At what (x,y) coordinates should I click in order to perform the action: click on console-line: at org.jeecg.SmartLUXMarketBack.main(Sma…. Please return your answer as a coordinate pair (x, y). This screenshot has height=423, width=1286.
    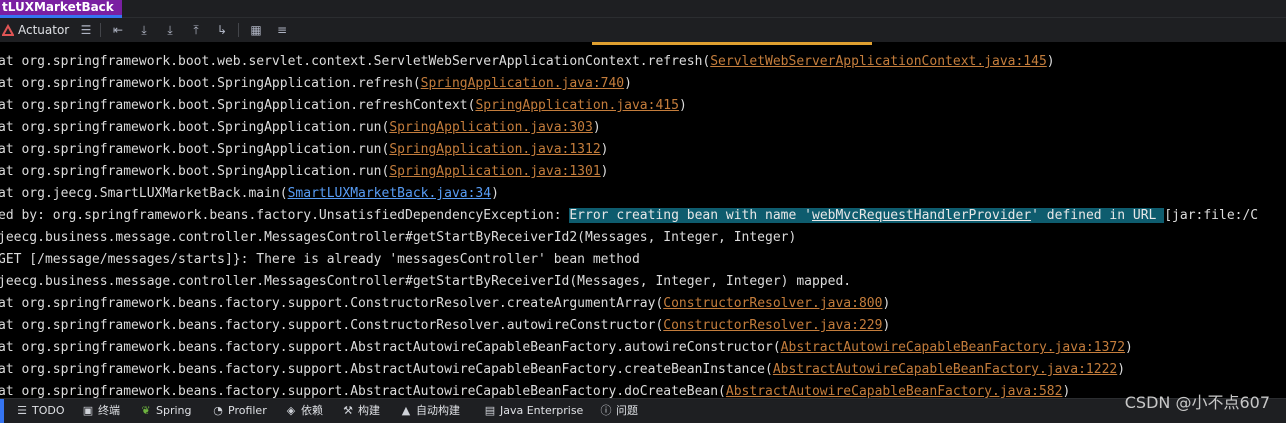
    Looking at the image, I should click on (249, 194).